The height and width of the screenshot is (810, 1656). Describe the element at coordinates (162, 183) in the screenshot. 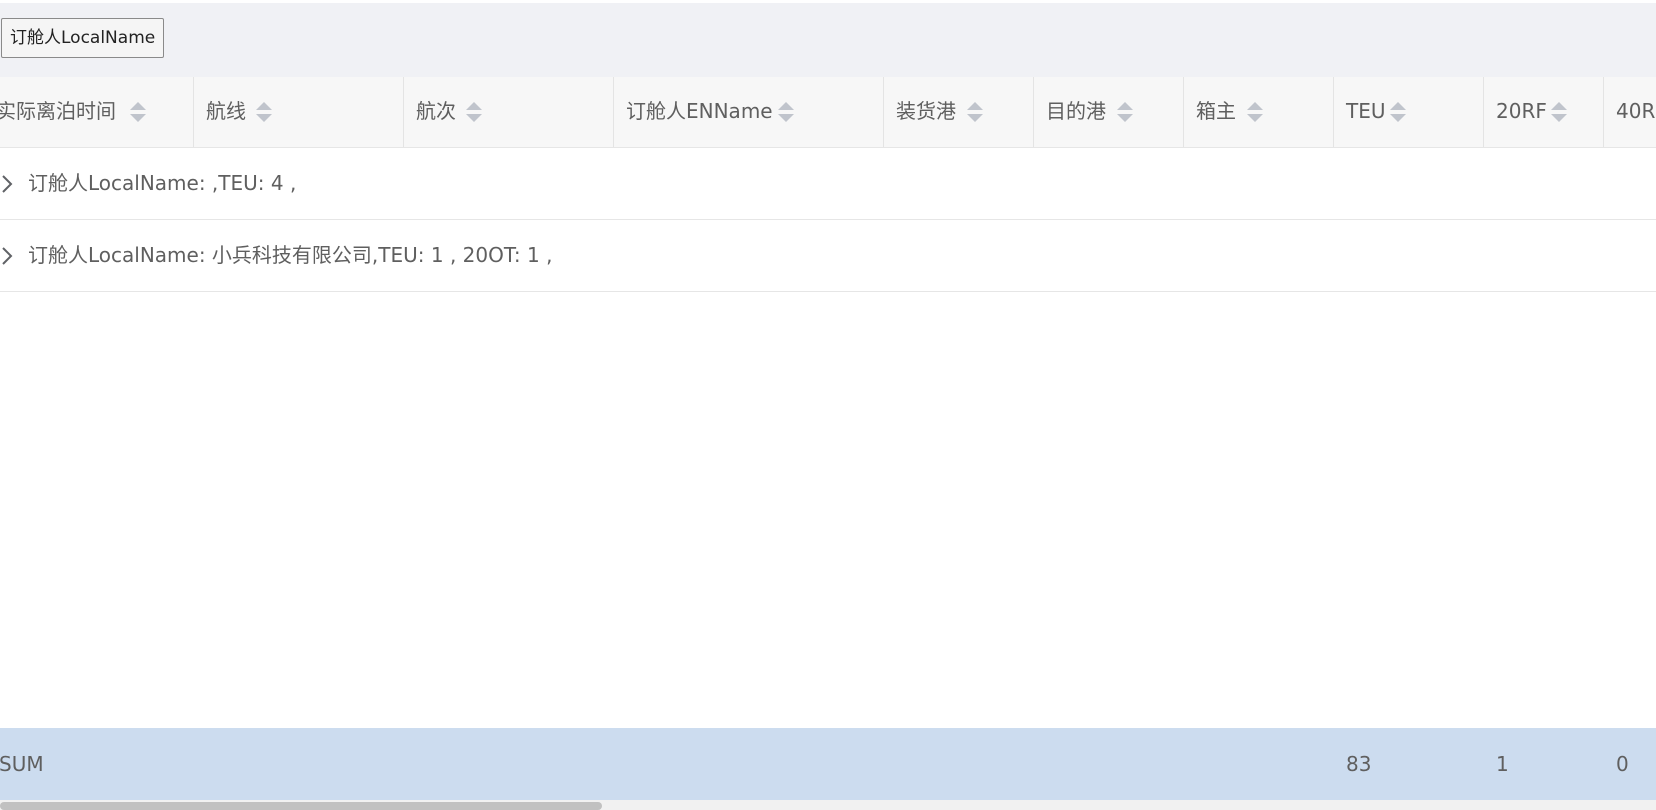

I see `group-summary-text: 订舱人LocalName: ,TEU: 4 ,` at that location.